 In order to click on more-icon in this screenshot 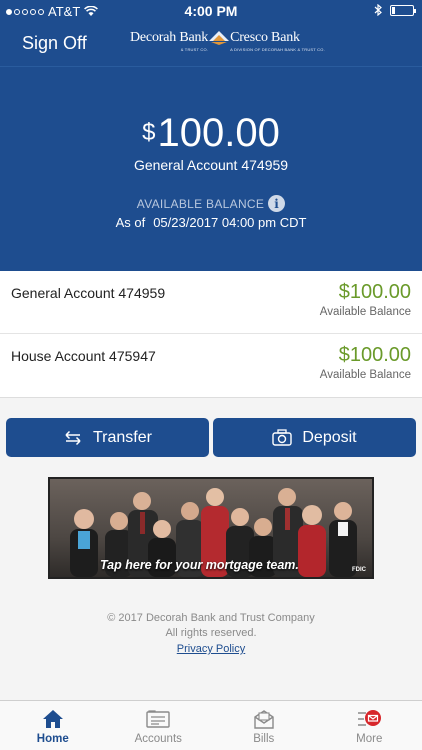, I will do `click(370, 718)`.